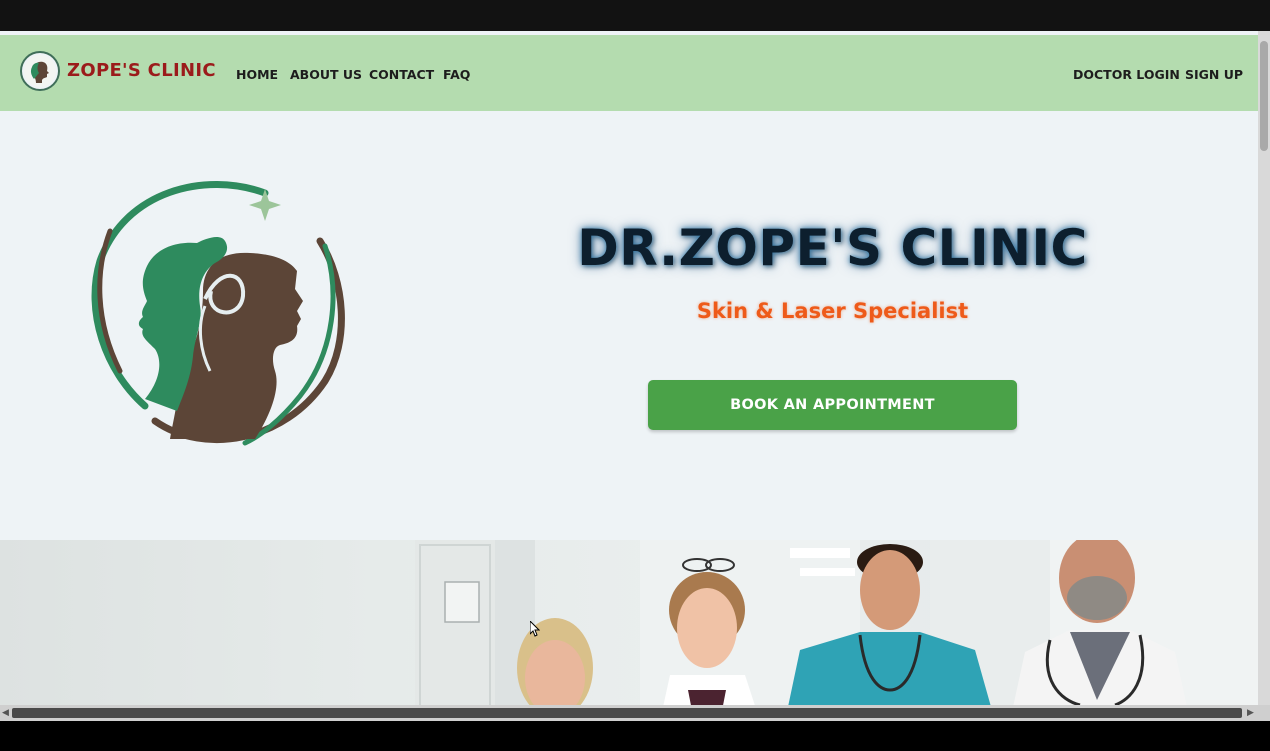  I want to click on mouse-cursor-icon, so click(535, 629).